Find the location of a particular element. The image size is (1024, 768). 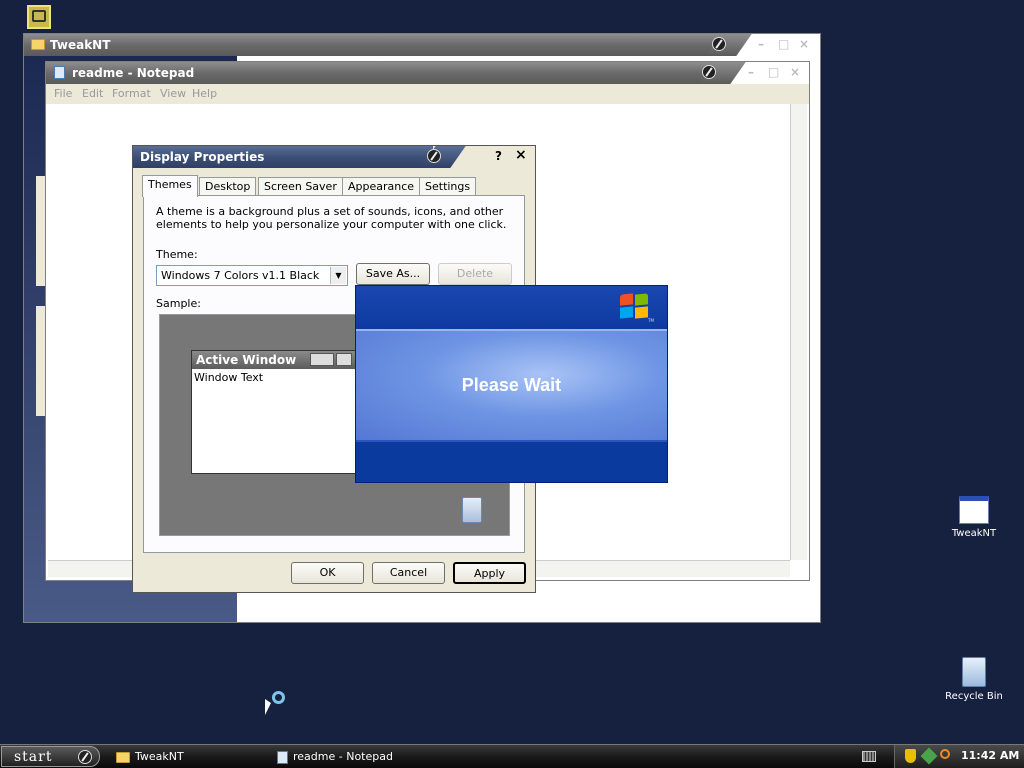

please-wait-message: Please Wait is located at coordinates (511, 385).